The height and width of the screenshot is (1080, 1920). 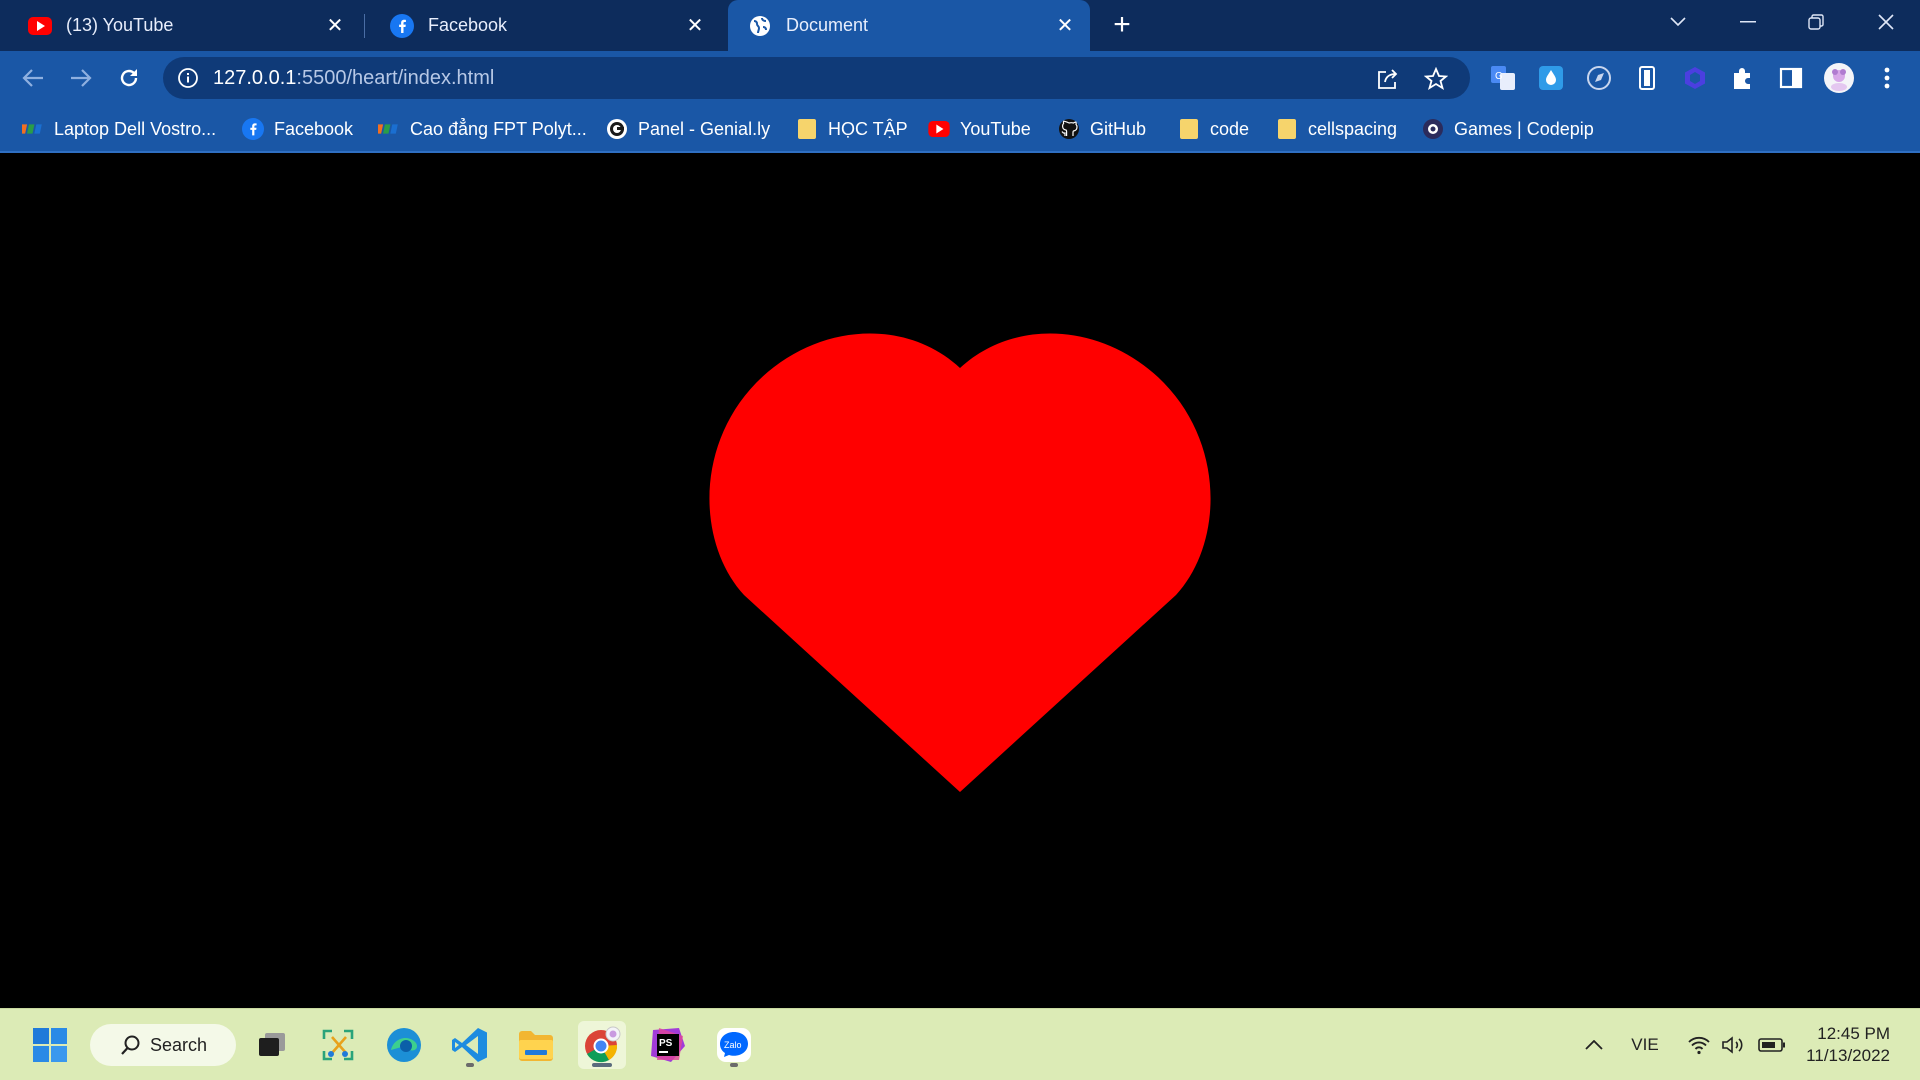 I want to click on clock-time: 12:45 PM, so click(x=1853, y=1033).